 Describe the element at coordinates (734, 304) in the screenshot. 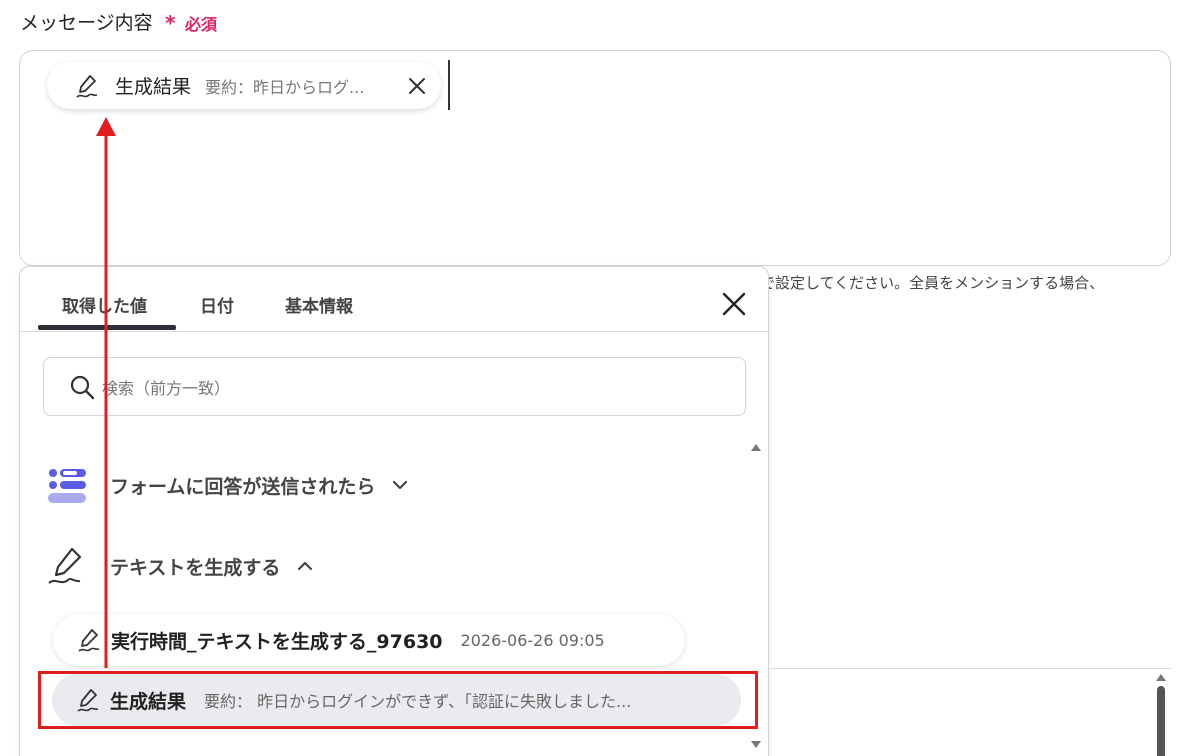

I see `close-icon` at that location.